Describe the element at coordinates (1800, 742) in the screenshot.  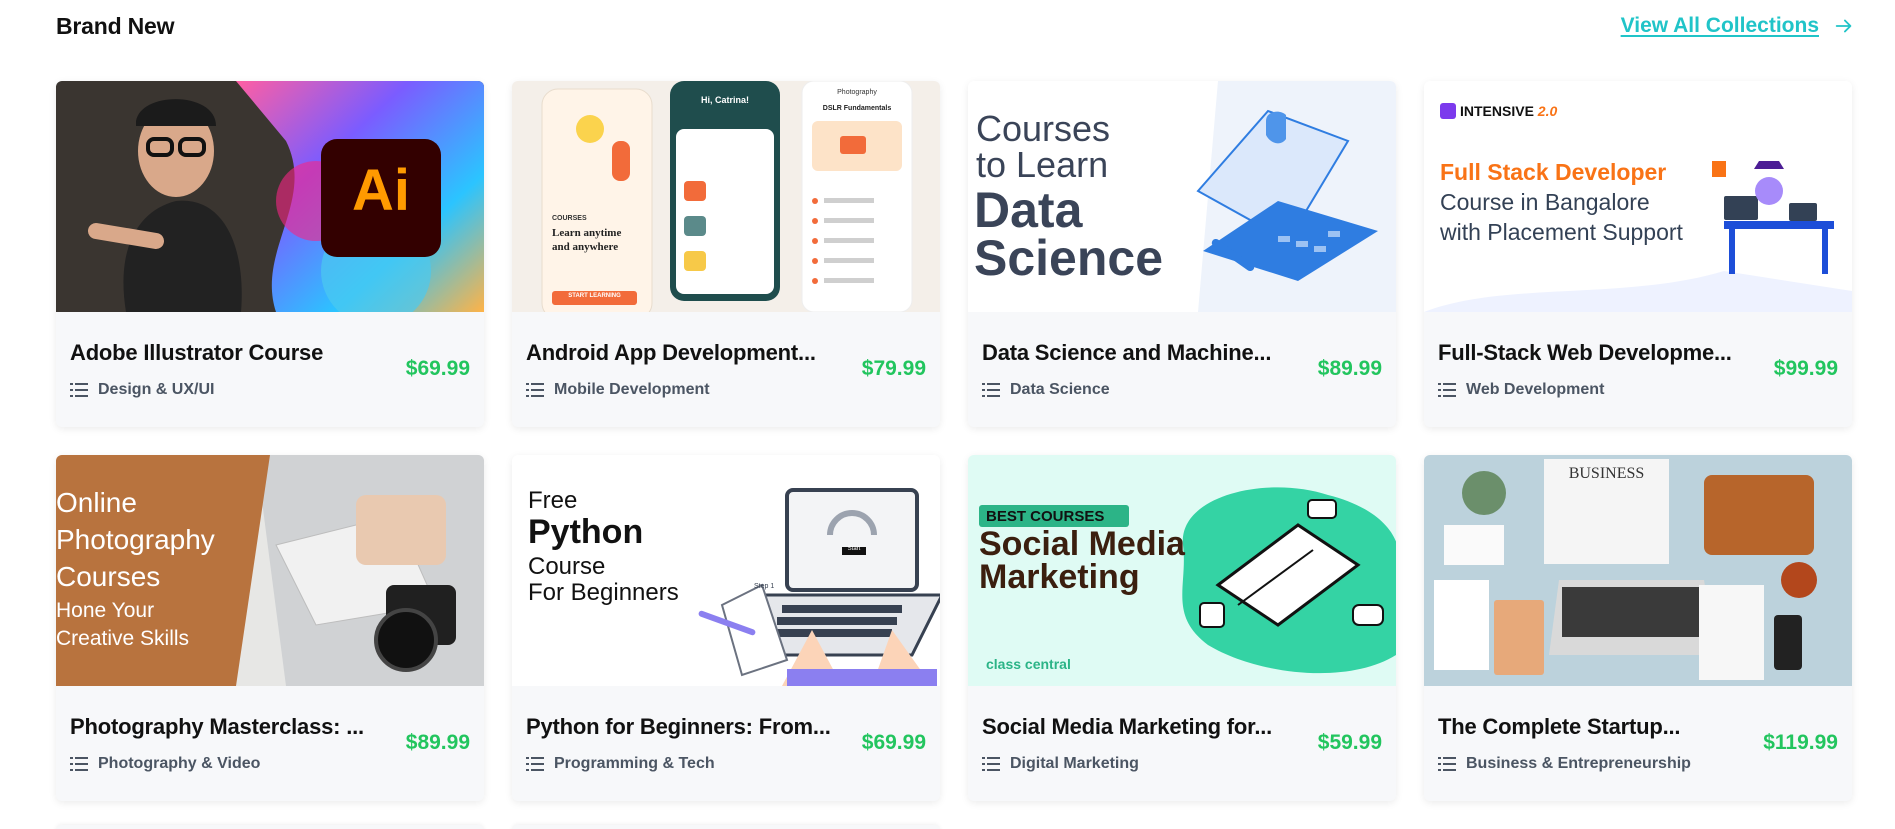
I see `course-price: $119.99` at that location.